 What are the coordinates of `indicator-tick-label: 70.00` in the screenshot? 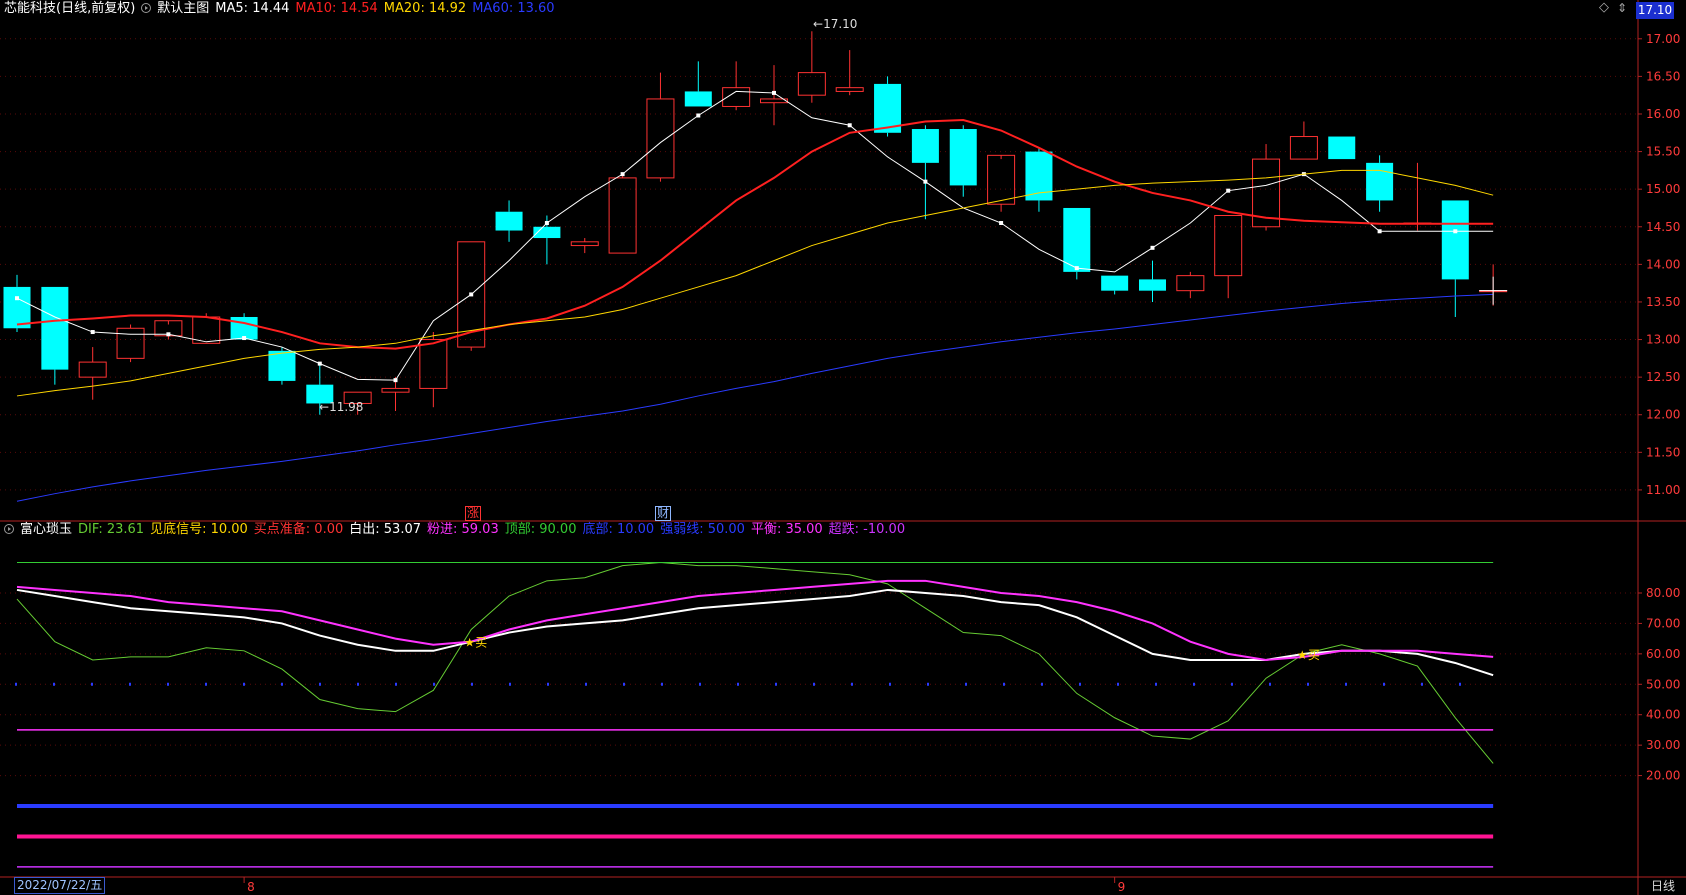 It's located at (1663, 623).